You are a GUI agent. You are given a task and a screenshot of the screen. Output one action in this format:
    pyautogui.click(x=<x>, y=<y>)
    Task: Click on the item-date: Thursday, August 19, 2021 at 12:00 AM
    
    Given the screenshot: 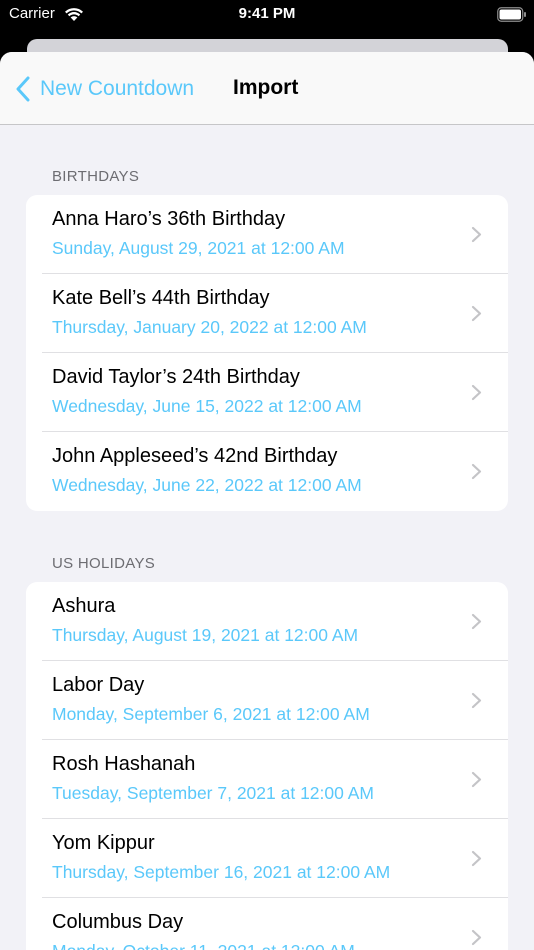 What is the action you would take?
    pyautogui.click(x=205, y=635)
    